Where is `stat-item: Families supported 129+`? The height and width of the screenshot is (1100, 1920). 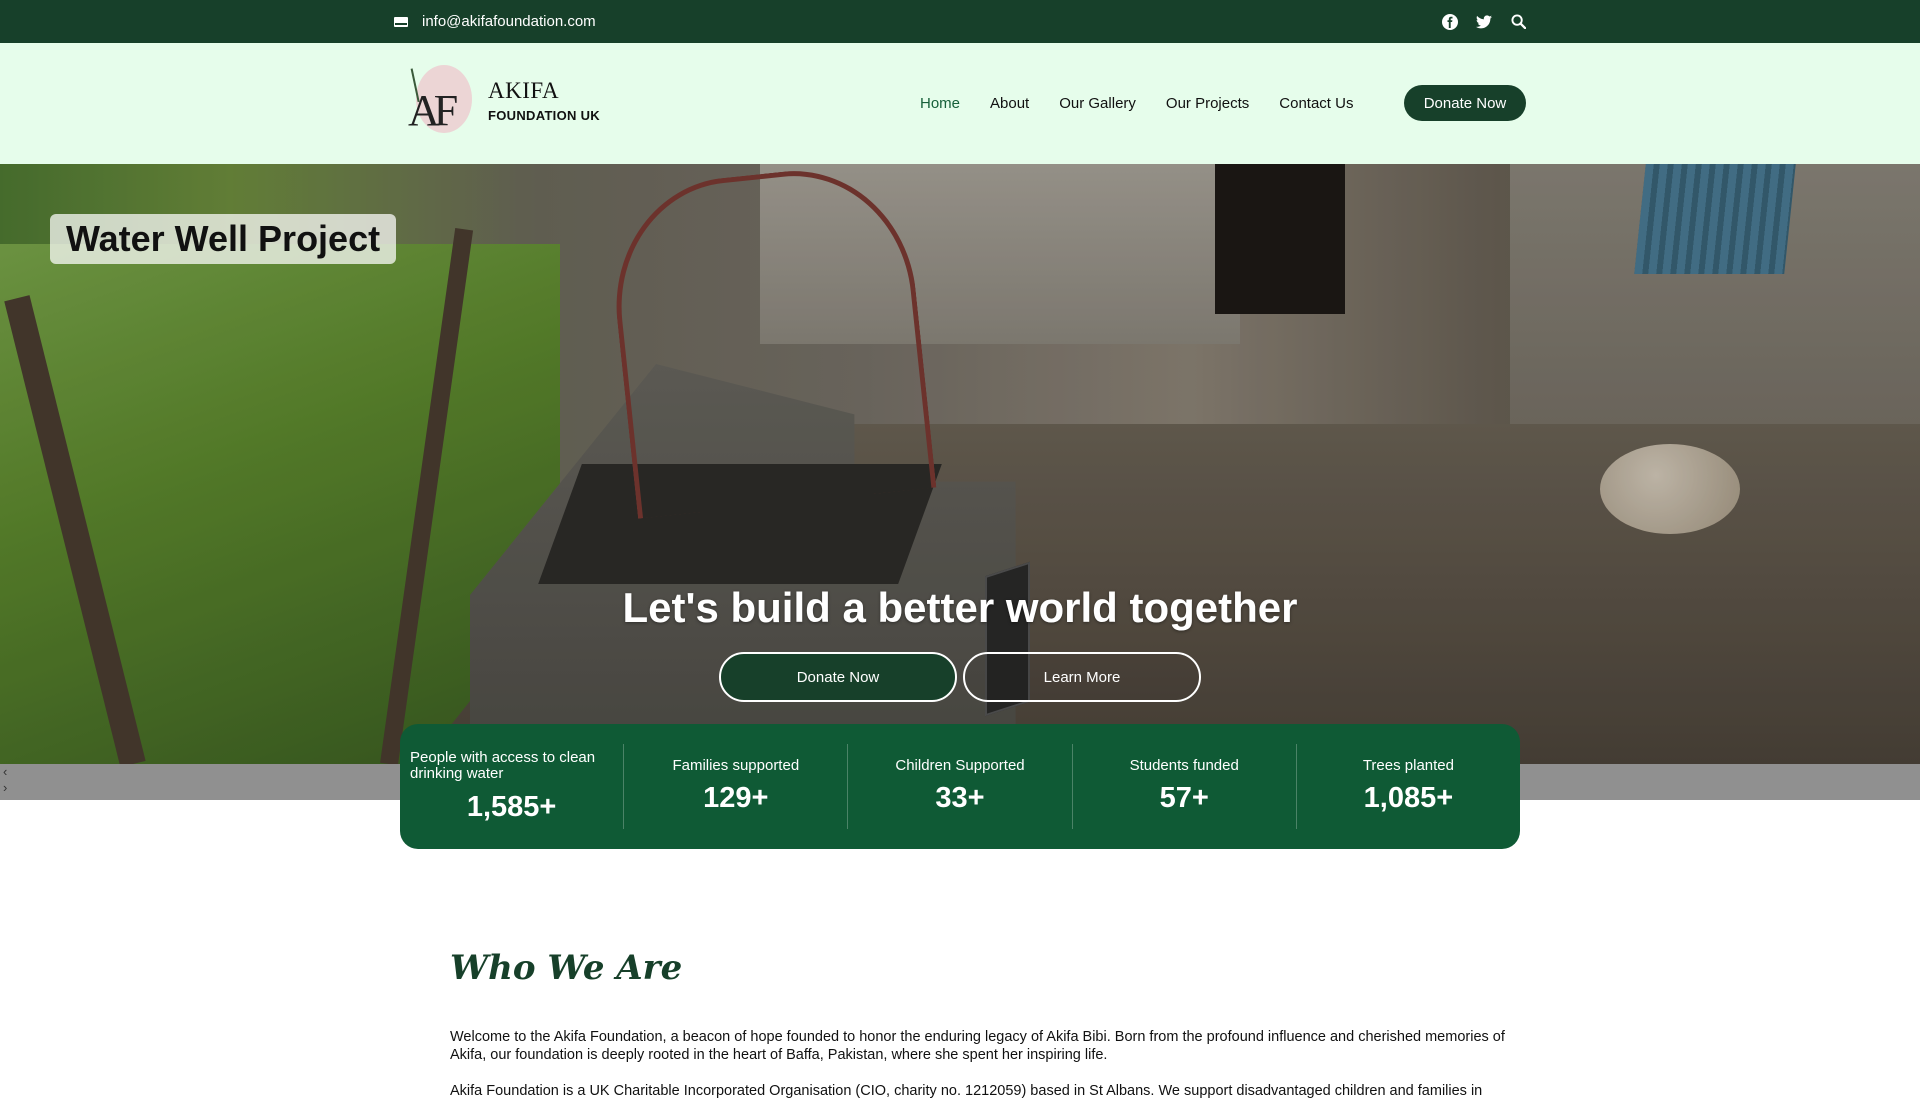 stat-item: Families supported 129+ is located at coordinates (736, 786).